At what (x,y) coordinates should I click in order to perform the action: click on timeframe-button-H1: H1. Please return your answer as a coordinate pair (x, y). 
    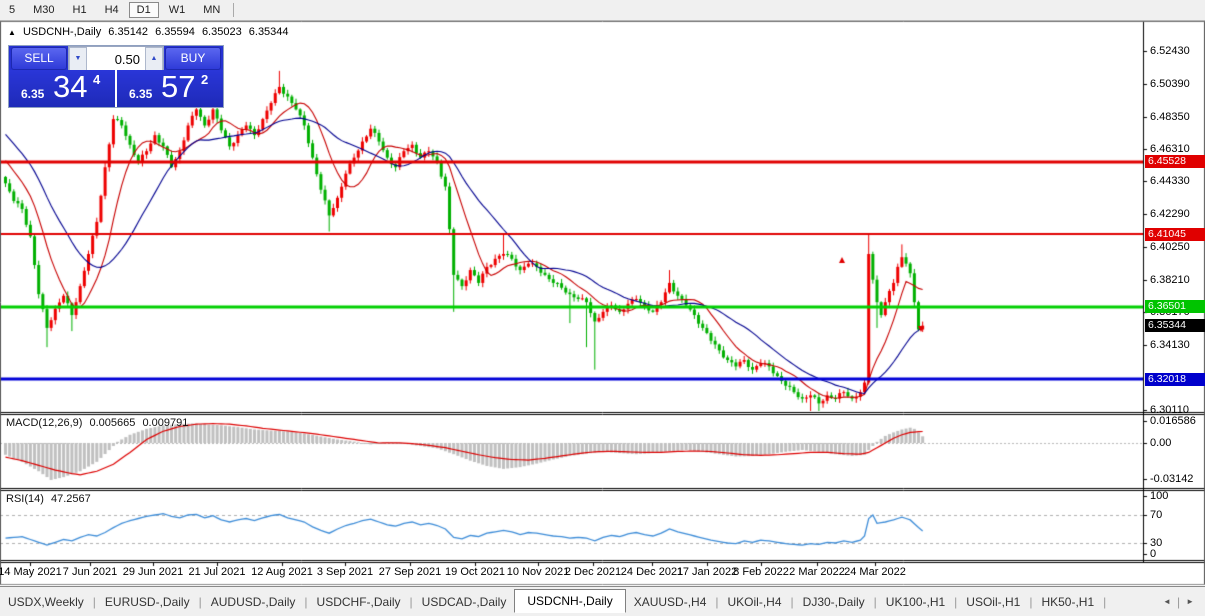
    Looking at the image, I should click on (80, 10).